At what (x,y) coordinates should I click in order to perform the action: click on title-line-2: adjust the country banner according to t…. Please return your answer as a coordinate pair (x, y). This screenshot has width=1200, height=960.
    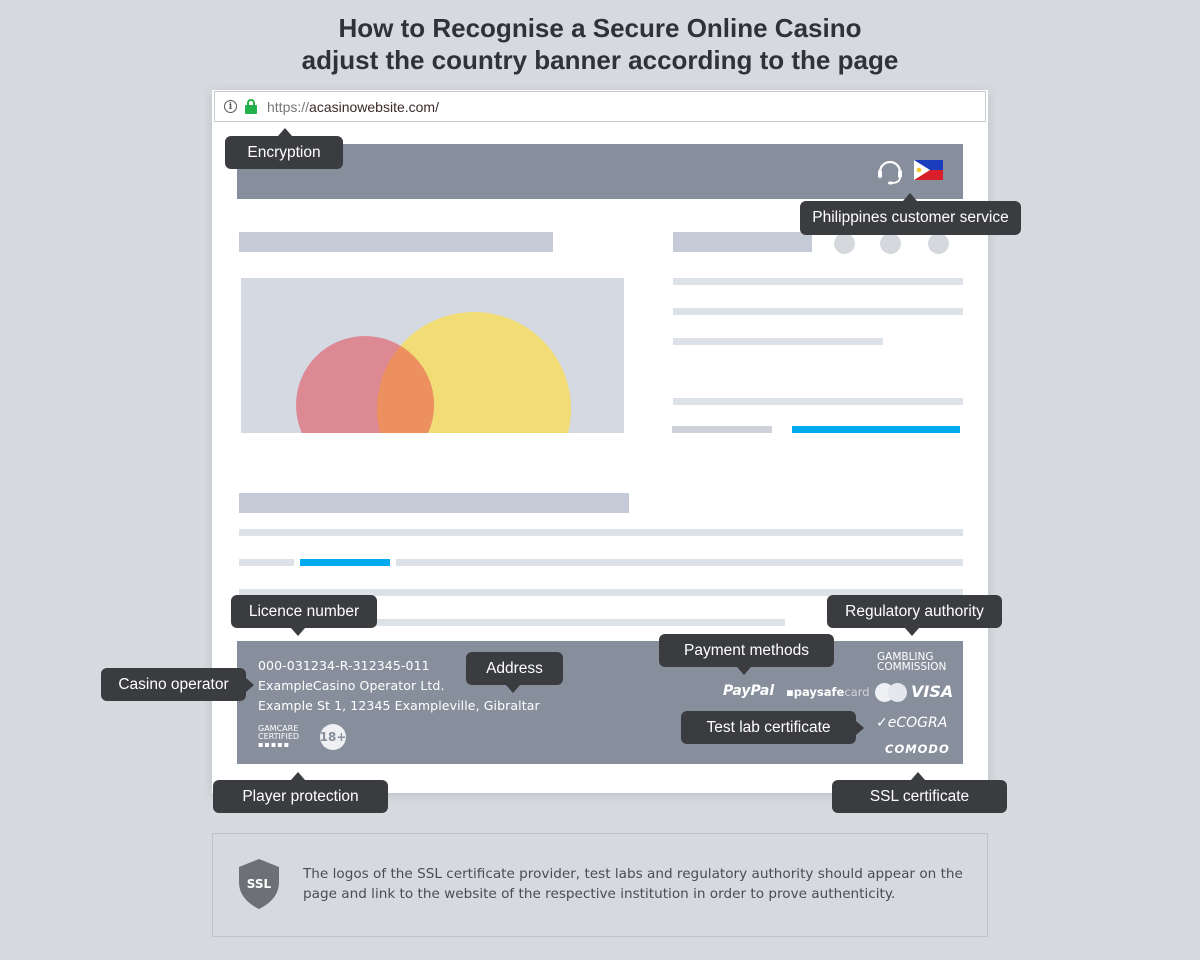
    Looking at the image, I should click on (600, 60).